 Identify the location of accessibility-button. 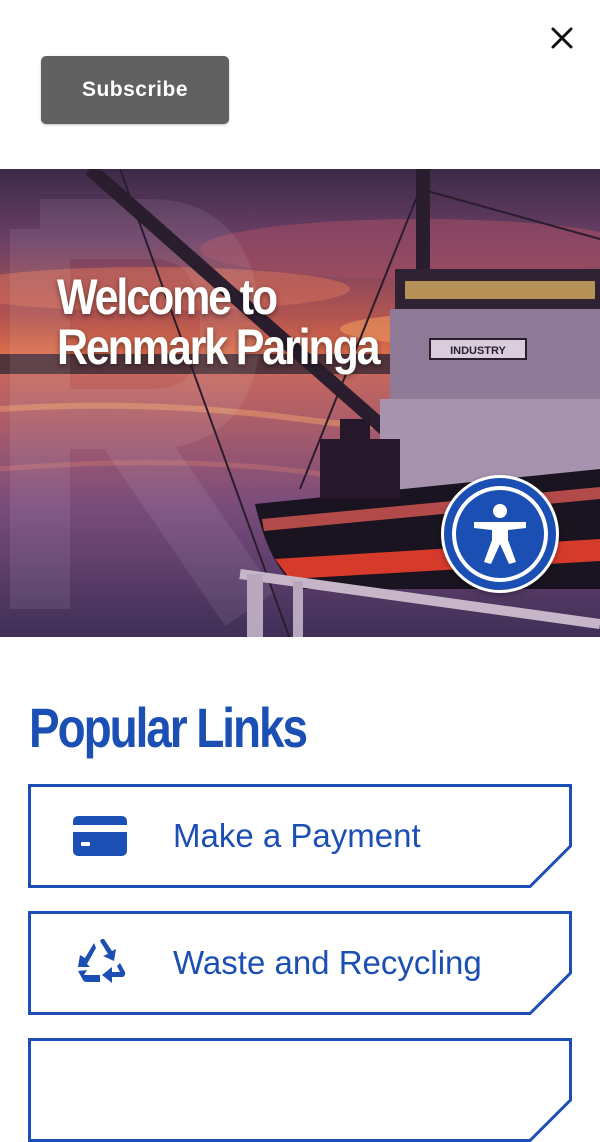
(500, 534).